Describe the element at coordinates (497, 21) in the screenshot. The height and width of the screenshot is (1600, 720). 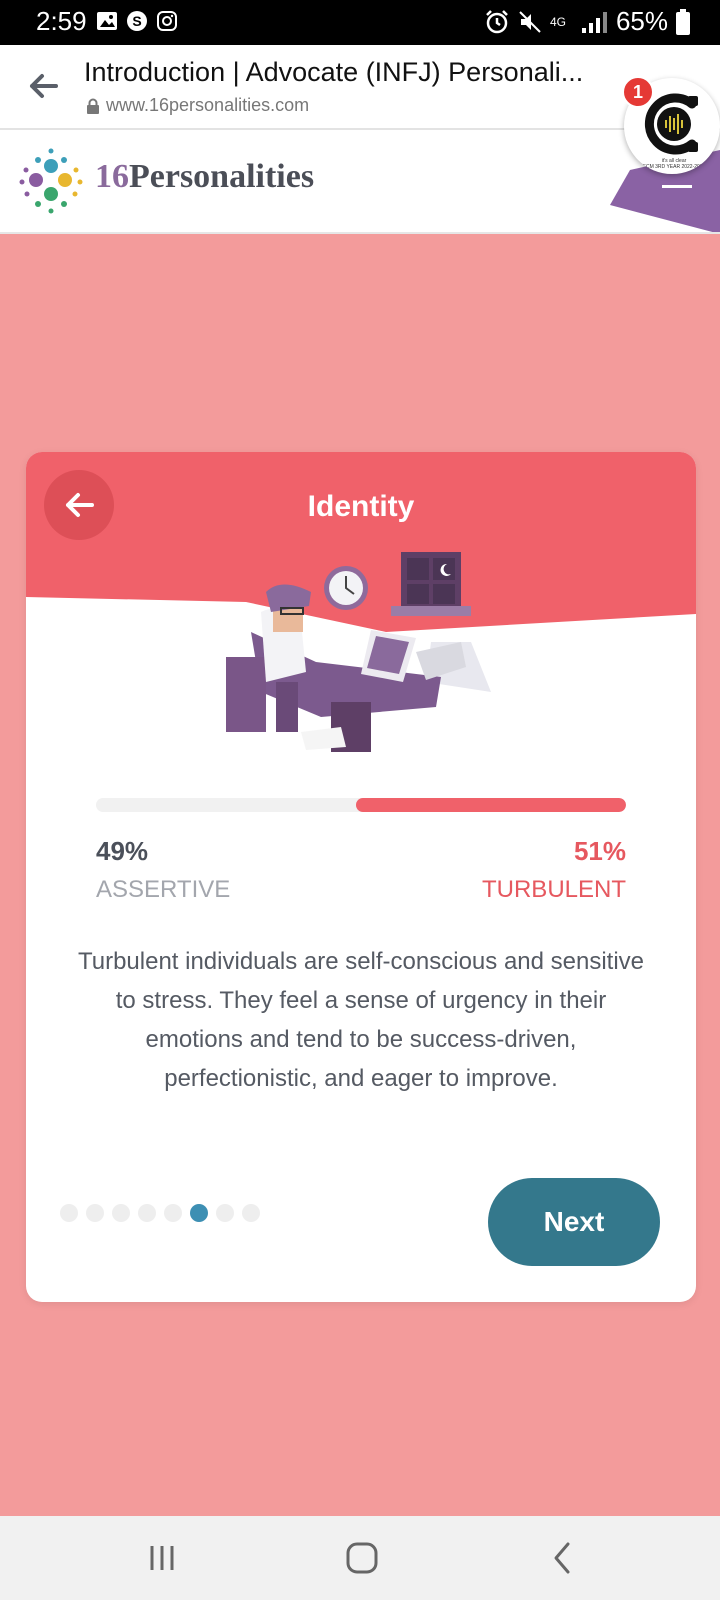
I see `alarm-icon` at that location.